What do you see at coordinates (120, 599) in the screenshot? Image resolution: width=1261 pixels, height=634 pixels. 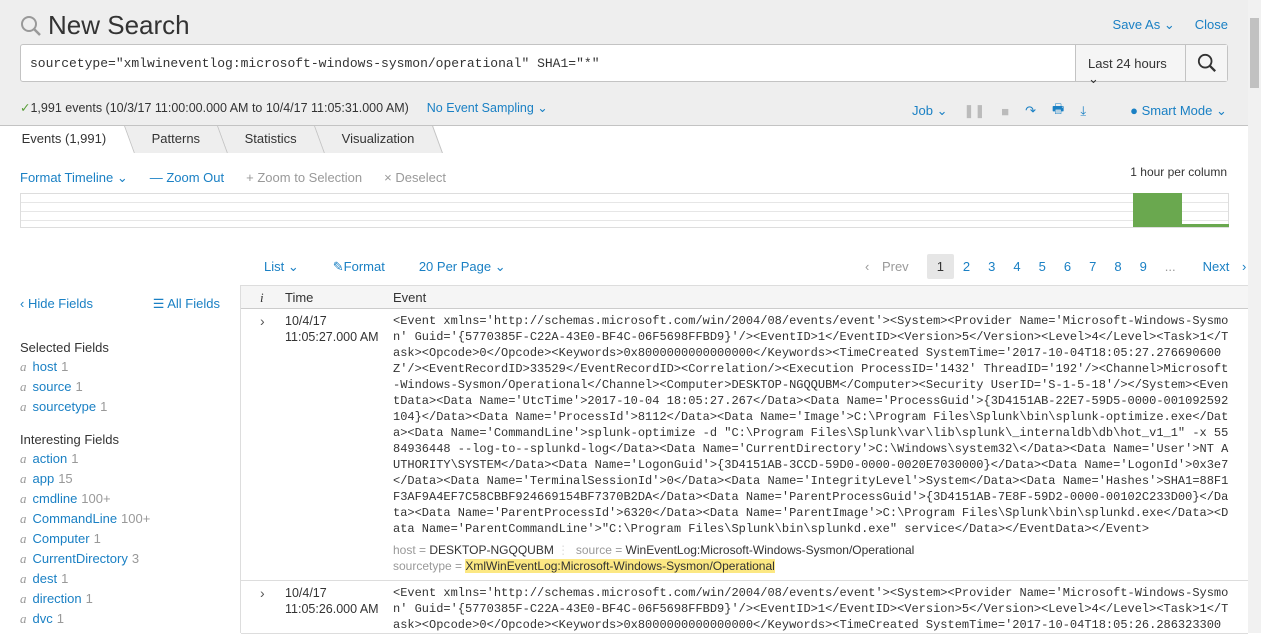 I see `field-item: a direction 1` at bounding box center [120, 599].